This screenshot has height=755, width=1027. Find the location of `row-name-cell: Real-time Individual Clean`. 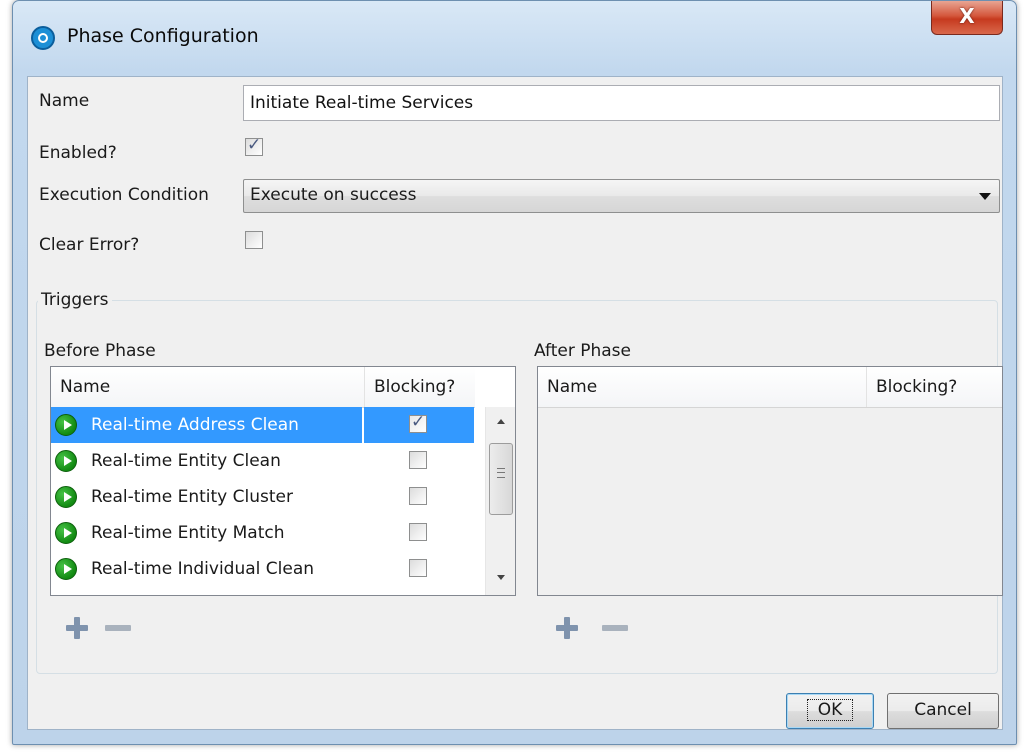

row-name-cell: Real-time Individual Clean is located at coordinates (206, 569).